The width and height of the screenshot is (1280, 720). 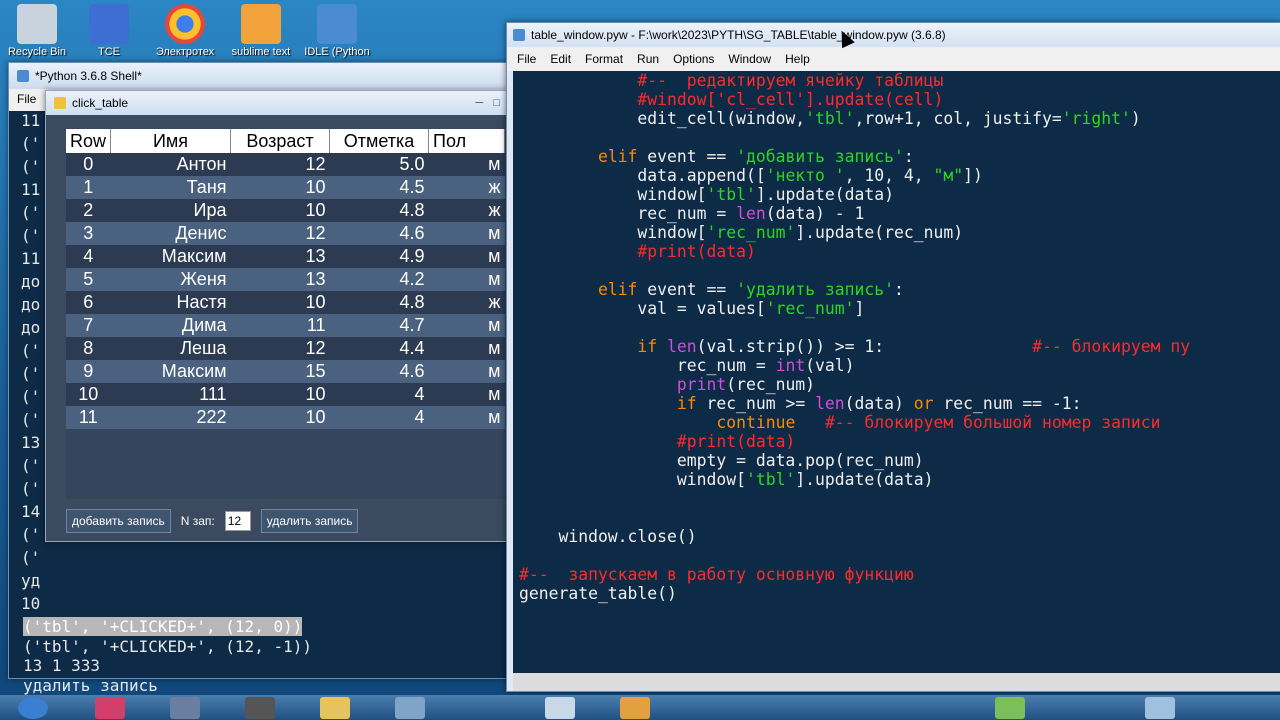 What do you see at coordinates (309, 521) in the screenshot?
I see `delete-record-button: удалить запись` at bounding box center [309, 521].